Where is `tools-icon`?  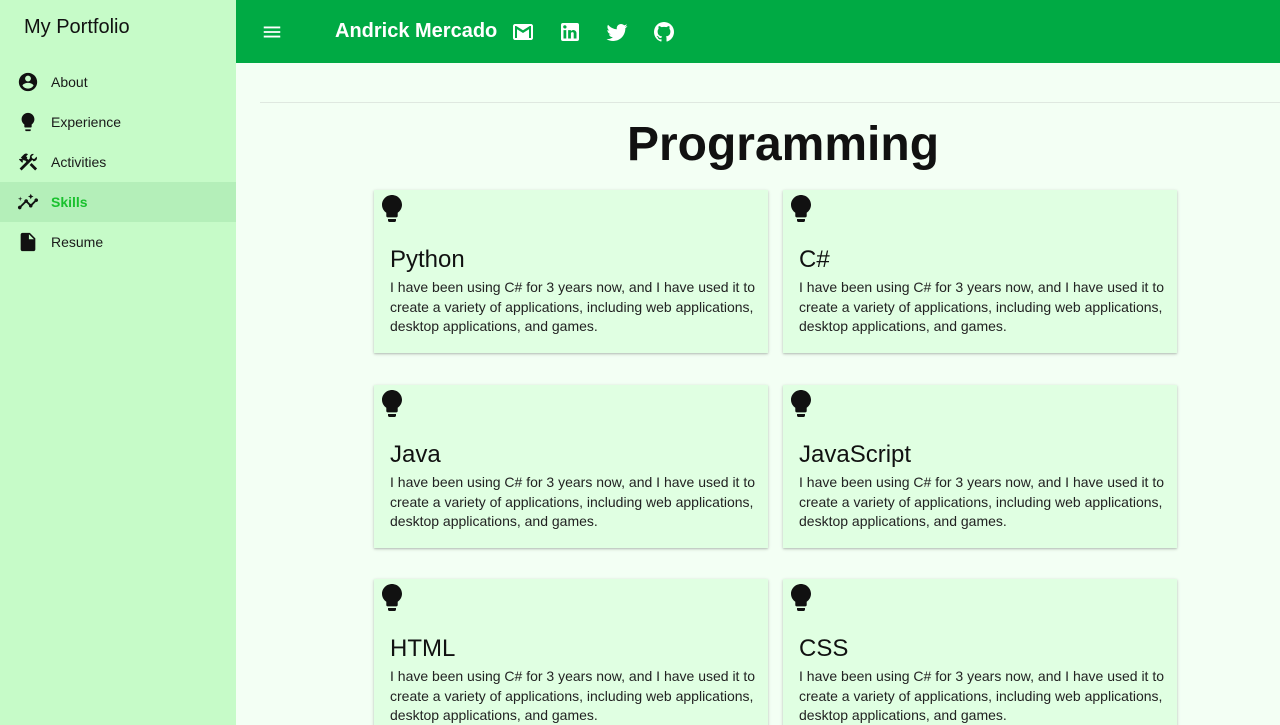 tools-icon is located at coordinates (28, 162).